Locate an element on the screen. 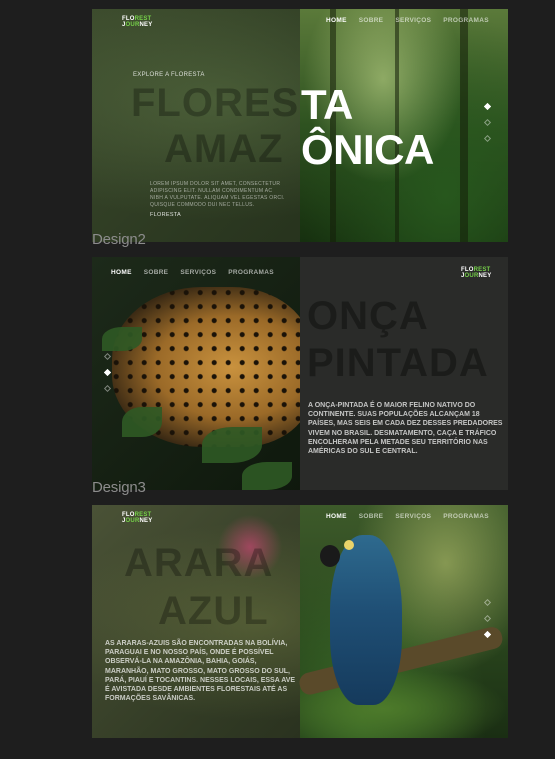 Image resolution: width=555 pixels, height=759 pixels. ghost-title-line1: FLORES is located at coordinates (215, 103).